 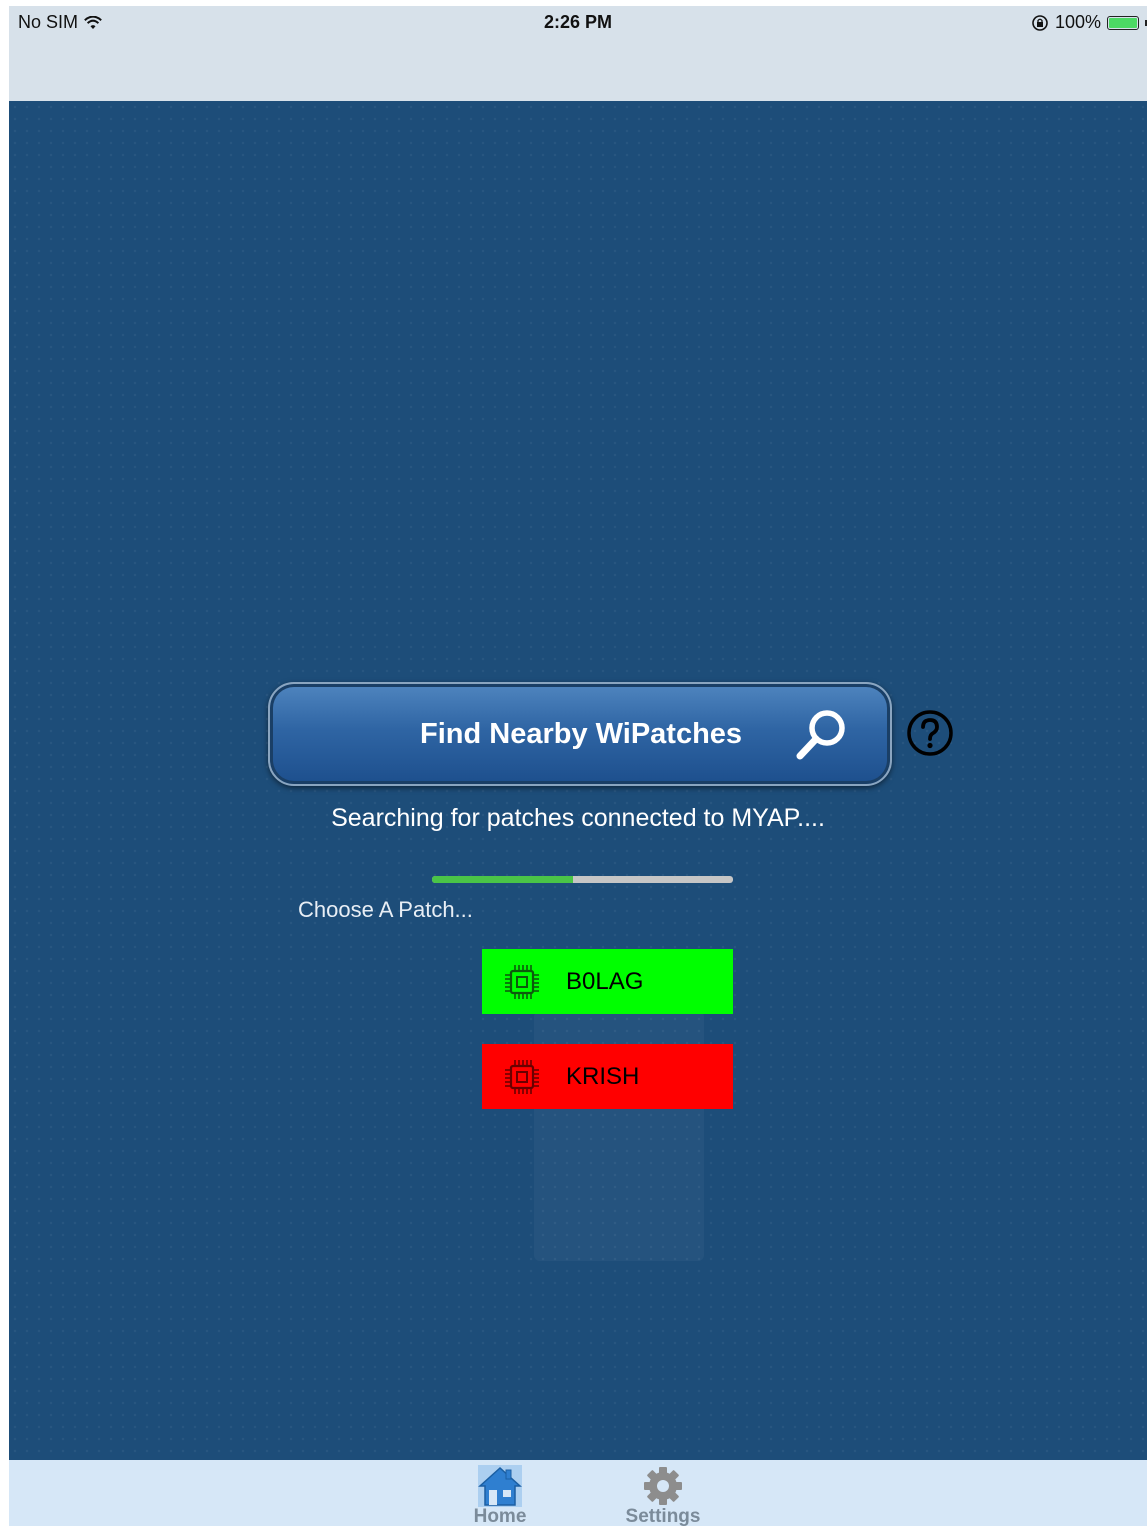 What do you see at coordinates (663, 1486) in the screenshot?
I see `gear-icon` at bounding box center [663, 1486].